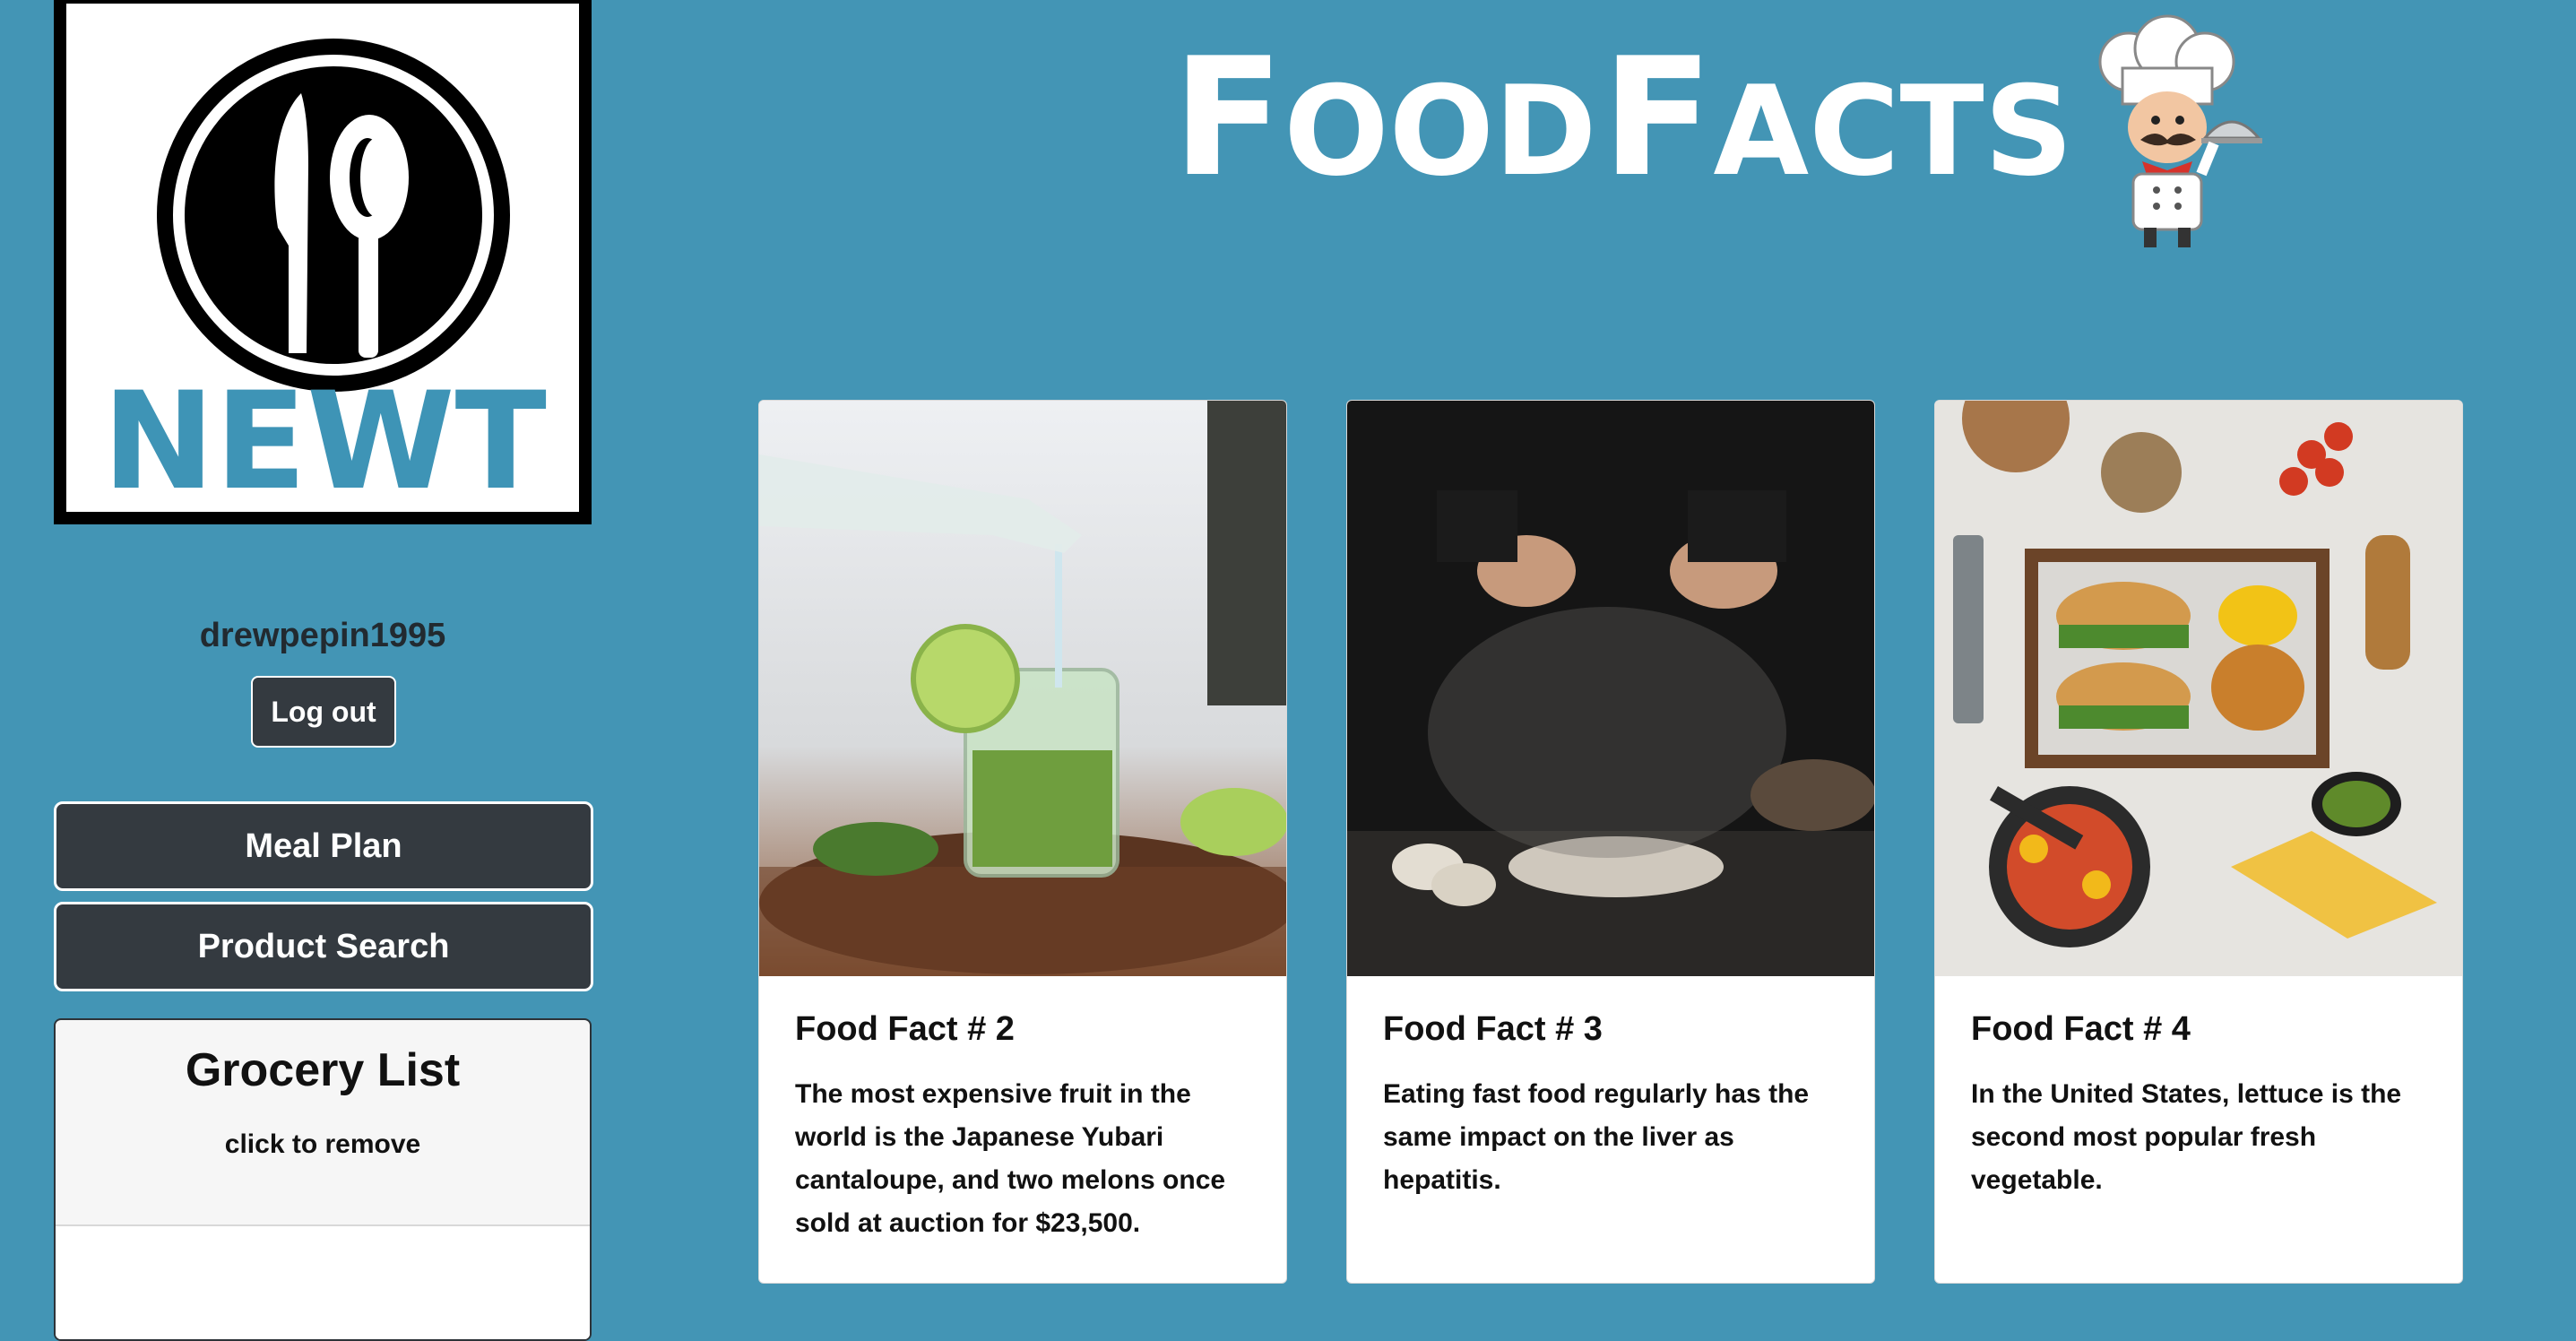 Image resolution: width=2576 pixels, height=1341 pixels. I want to click on logo-text: NEWT, so click(324, 438).